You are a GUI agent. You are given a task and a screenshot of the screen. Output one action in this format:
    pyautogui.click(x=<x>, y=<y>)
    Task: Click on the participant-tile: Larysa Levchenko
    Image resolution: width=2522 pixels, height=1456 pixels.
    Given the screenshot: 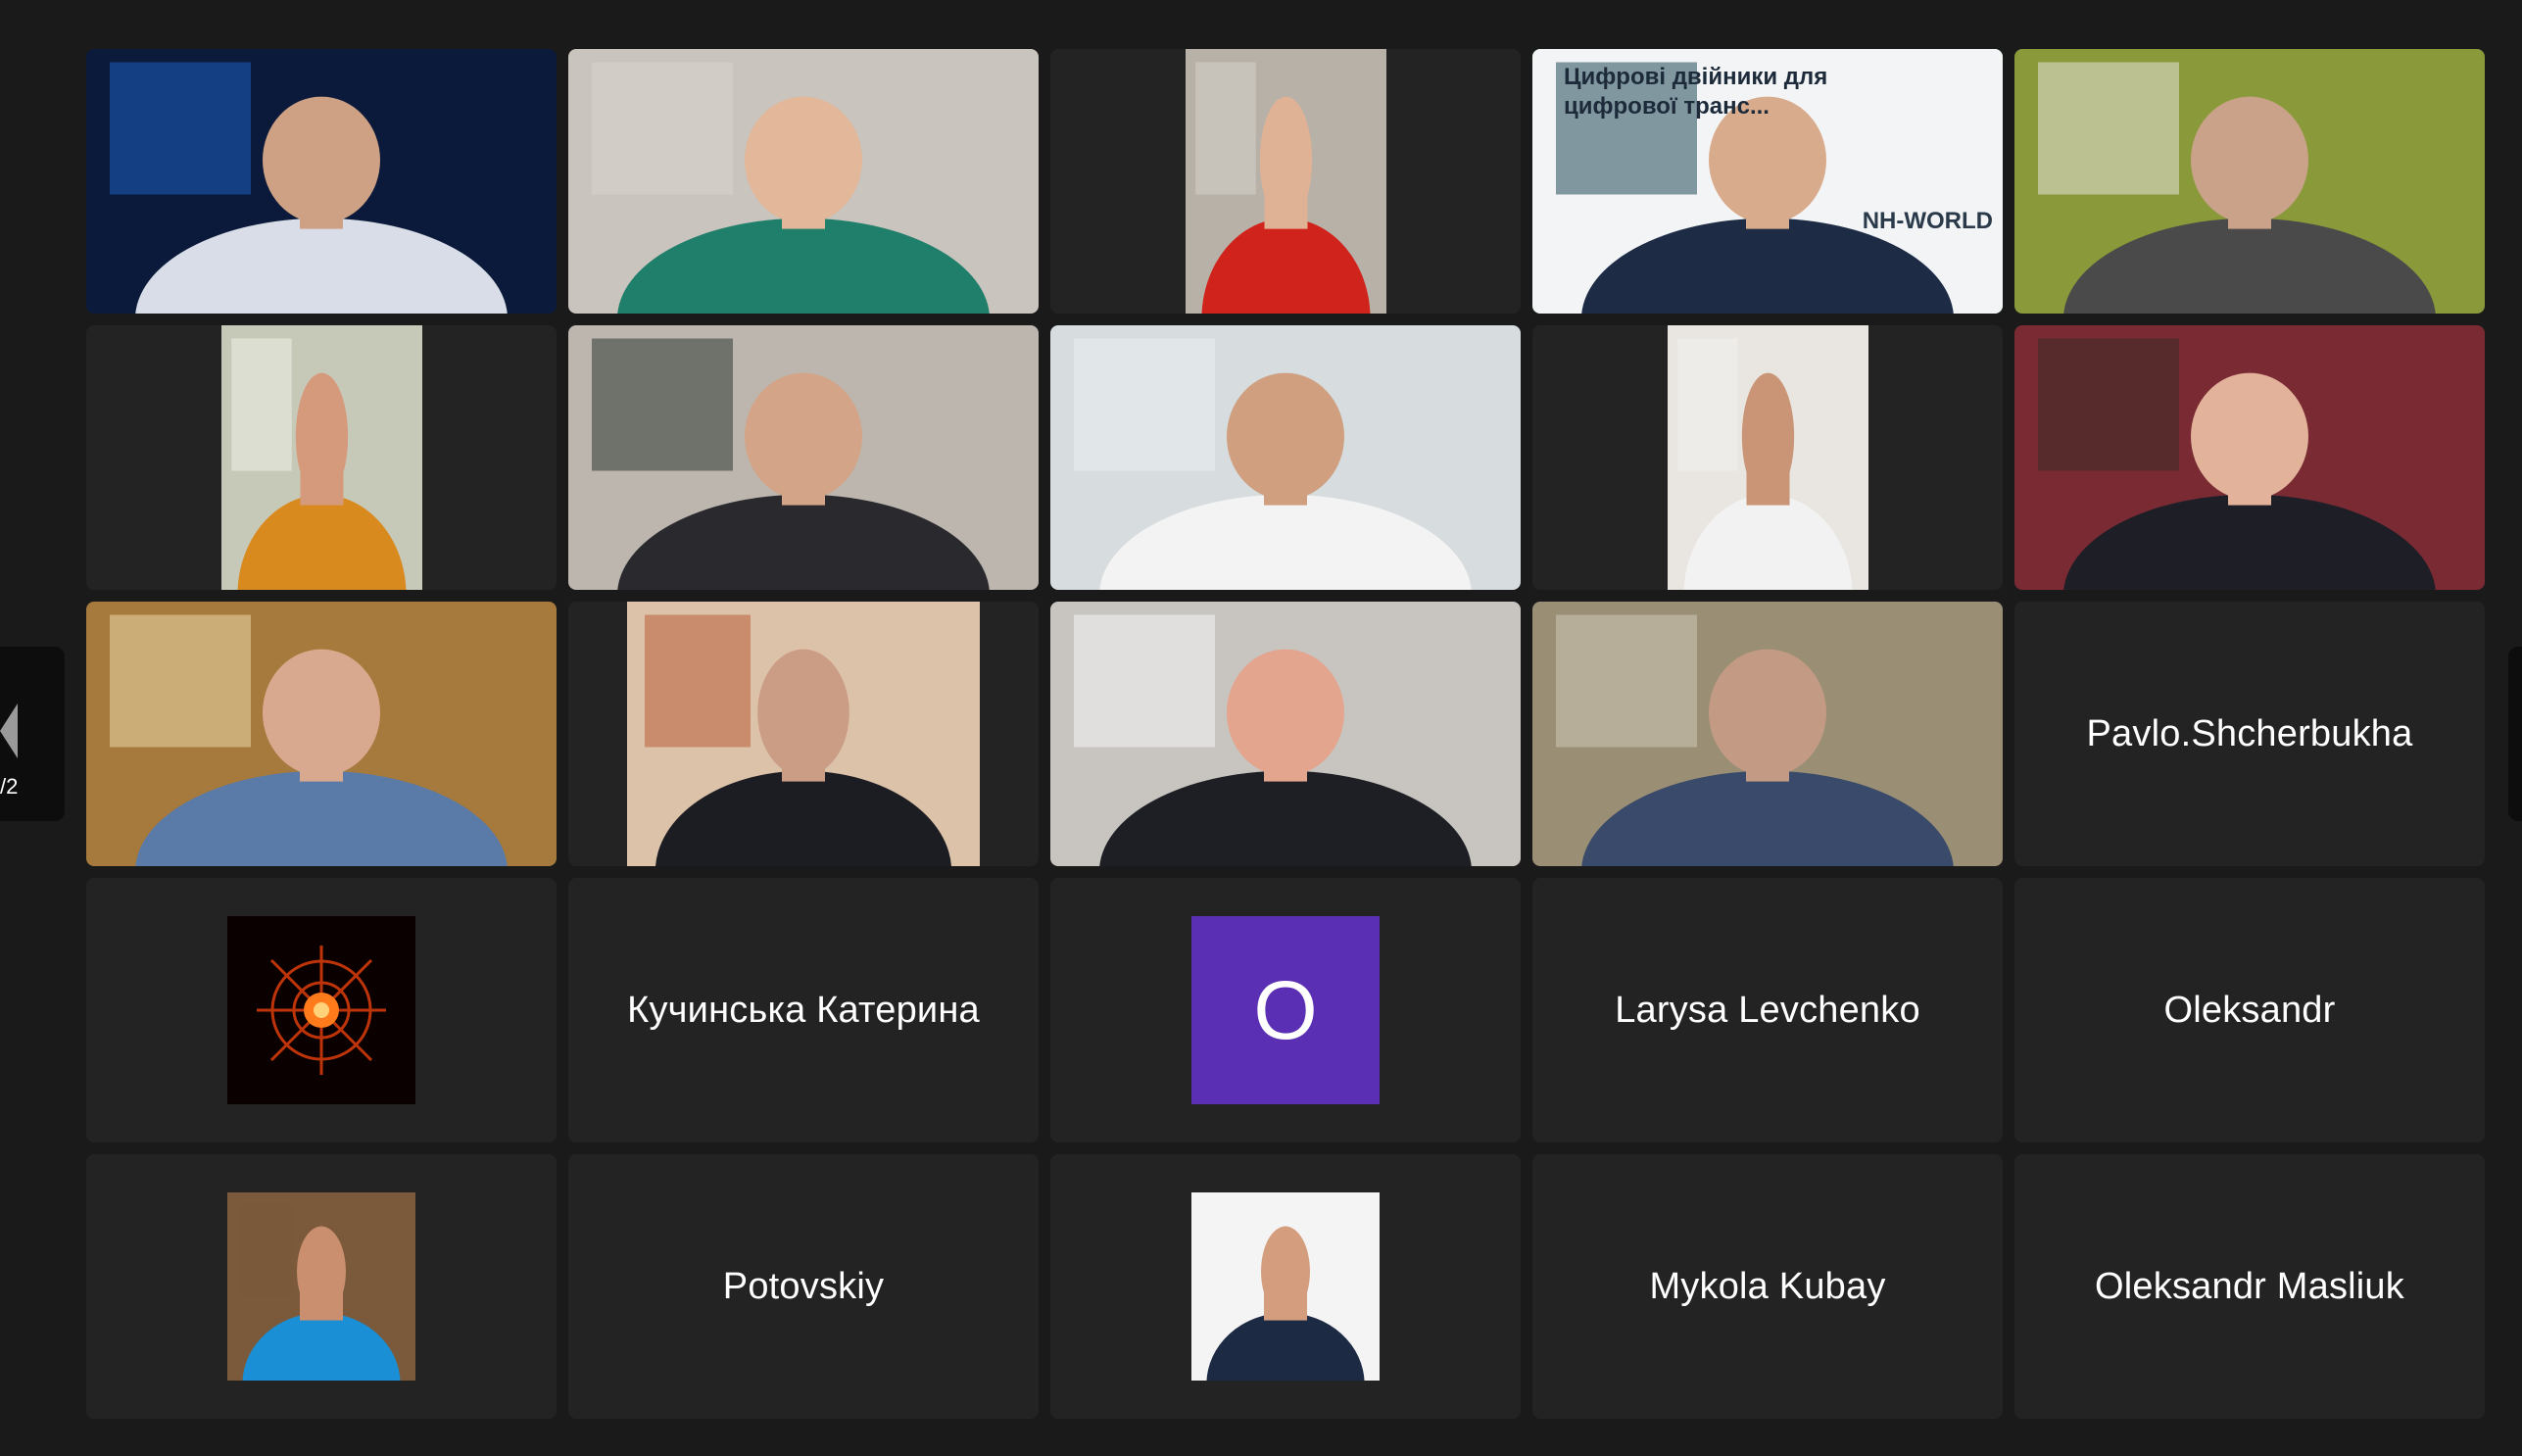 What is the action you would take?
    pyautogui.click(x=1767, y=1010)
    